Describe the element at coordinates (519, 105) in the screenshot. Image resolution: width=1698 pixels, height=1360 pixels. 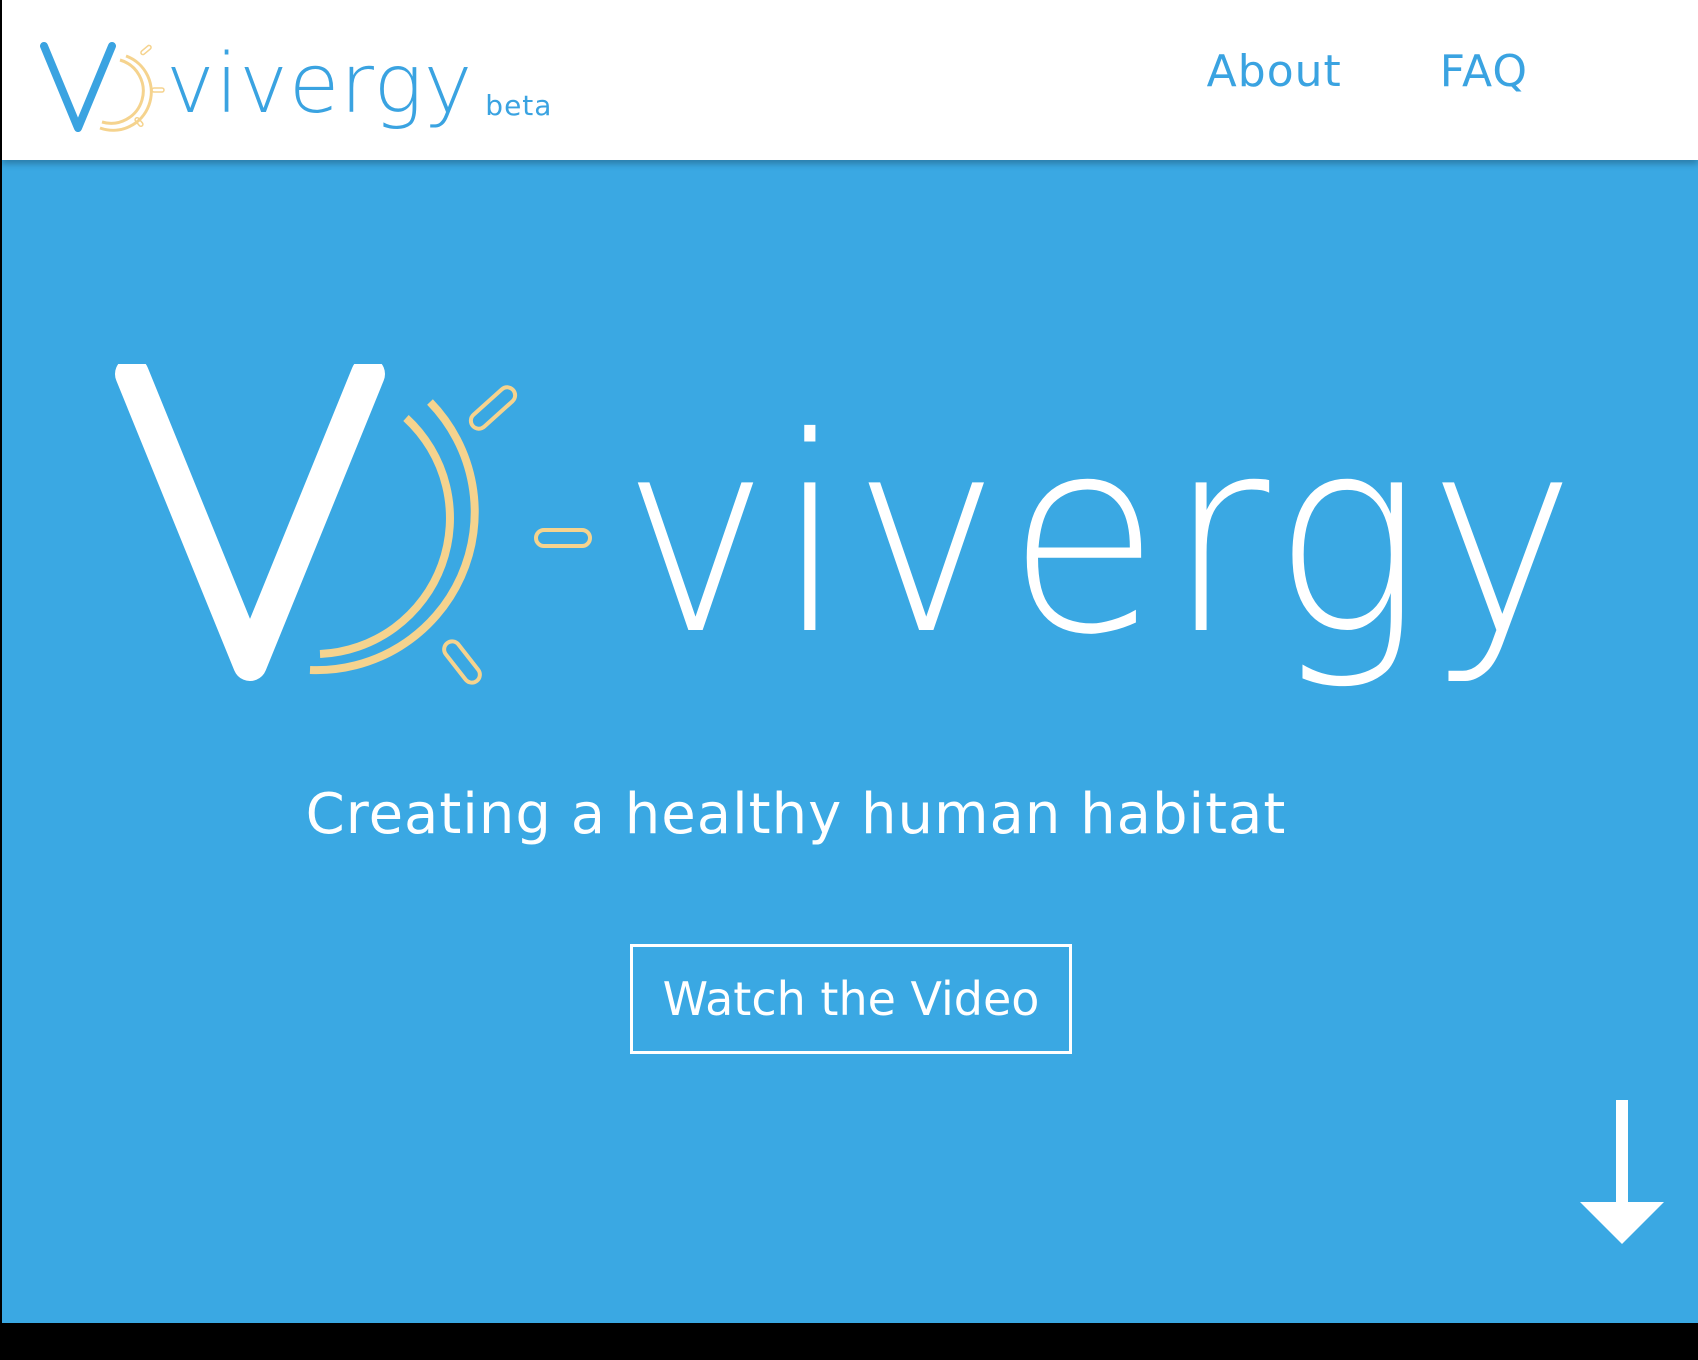
I see `beta-label: beta` at that location.